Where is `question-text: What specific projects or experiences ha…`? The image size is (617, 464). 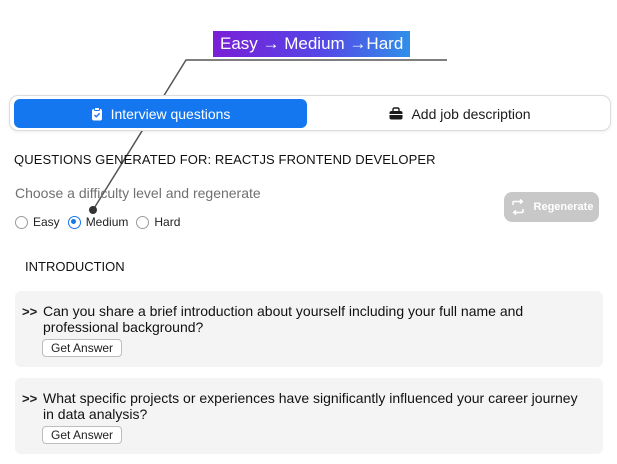 question-text: What specific projects or experiences ha… is located at coordinates (310, 406).